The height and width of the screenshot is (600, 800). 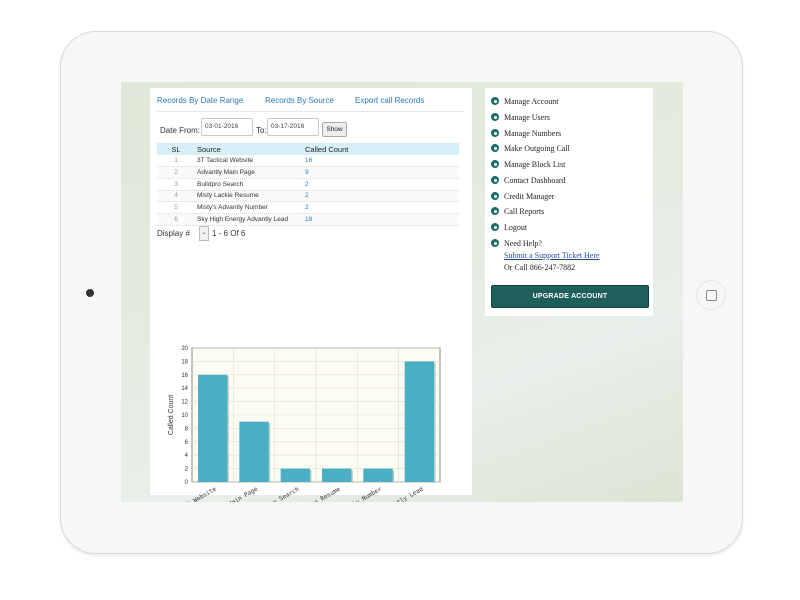 What do you see at coordinates (184, 389) in the screenshot?
I see `y-tick-label: 14` at bounding box center [184, 389].